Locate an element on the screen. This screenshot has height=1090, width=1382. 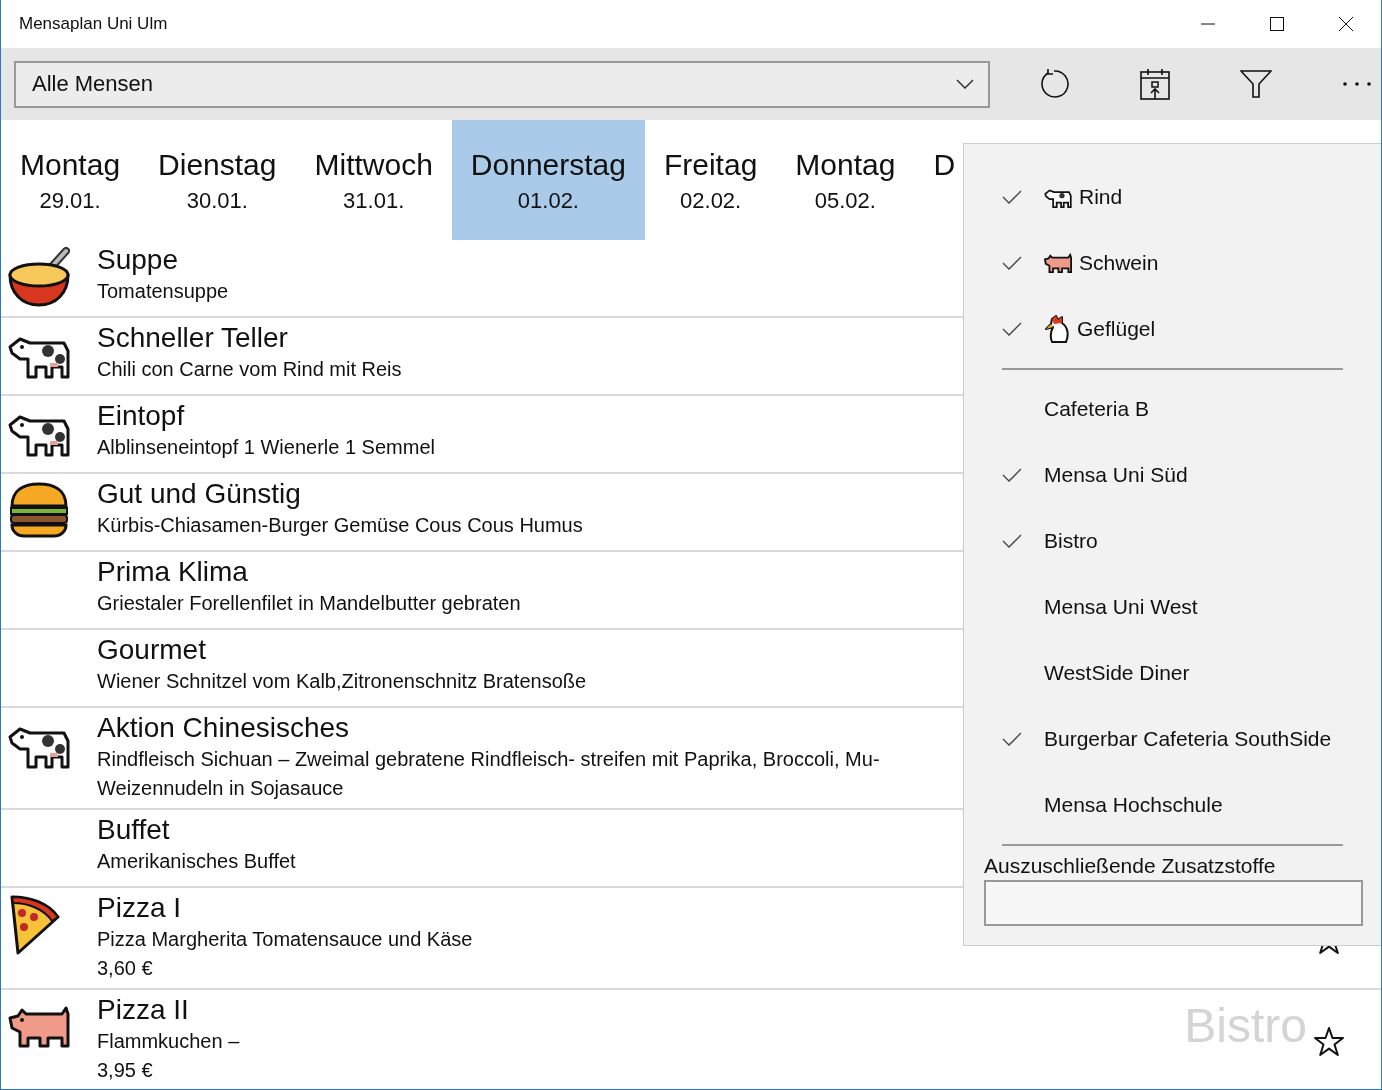
meal-description: Chili con Carne vom Rind mit Reis is located at coordinates (249, 369).